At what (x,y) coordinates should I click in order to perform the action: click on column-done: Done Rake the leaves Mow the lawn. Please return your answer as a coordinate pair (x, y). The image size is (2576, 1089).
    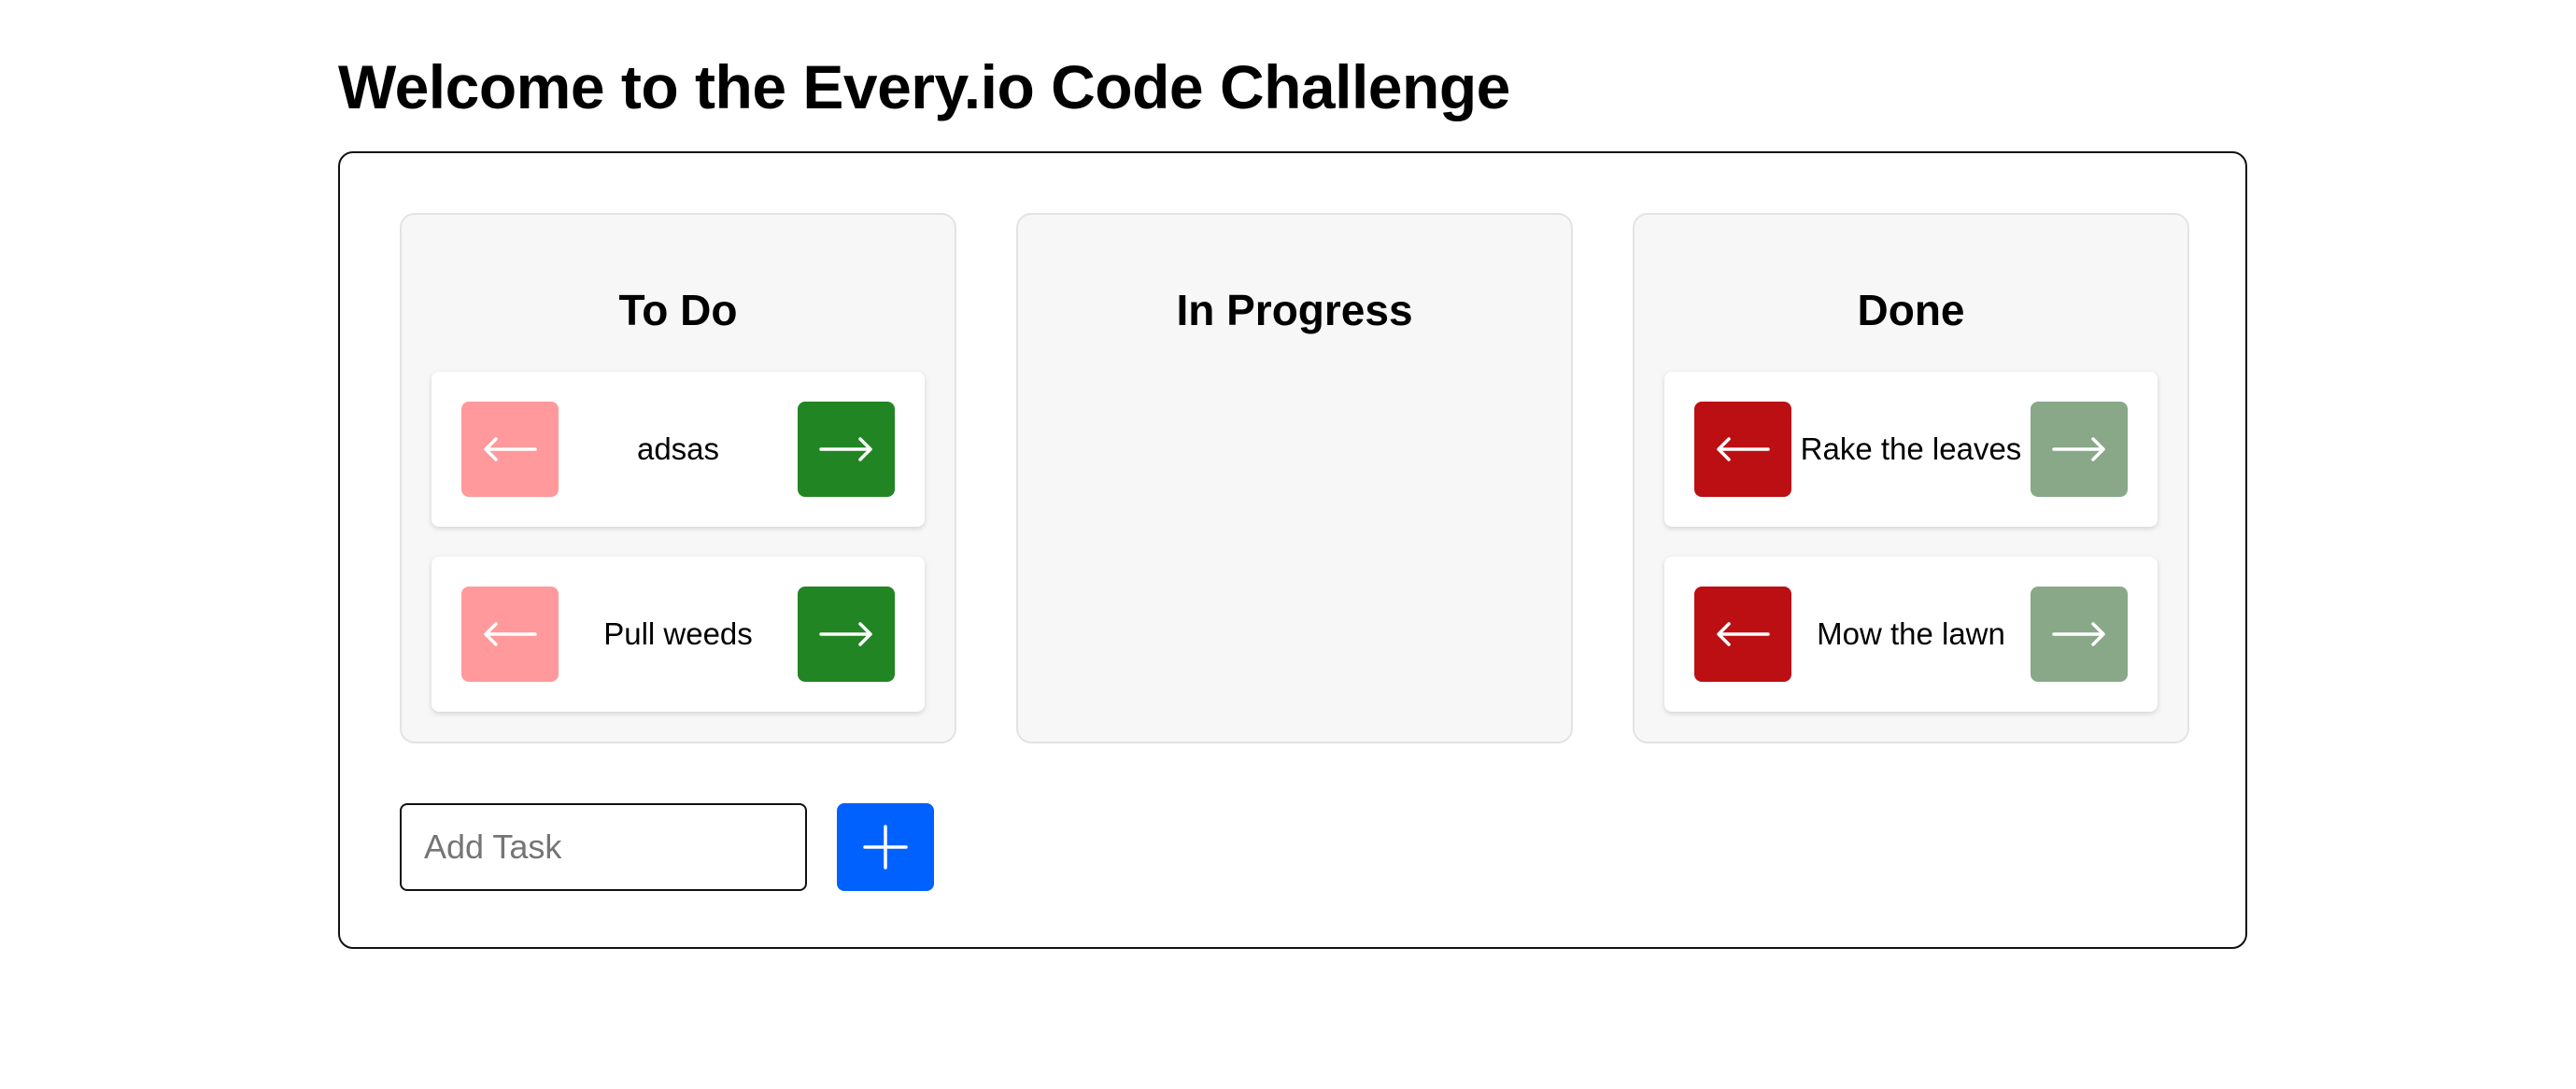
    Looking at the image, I should click on (1911, 478).